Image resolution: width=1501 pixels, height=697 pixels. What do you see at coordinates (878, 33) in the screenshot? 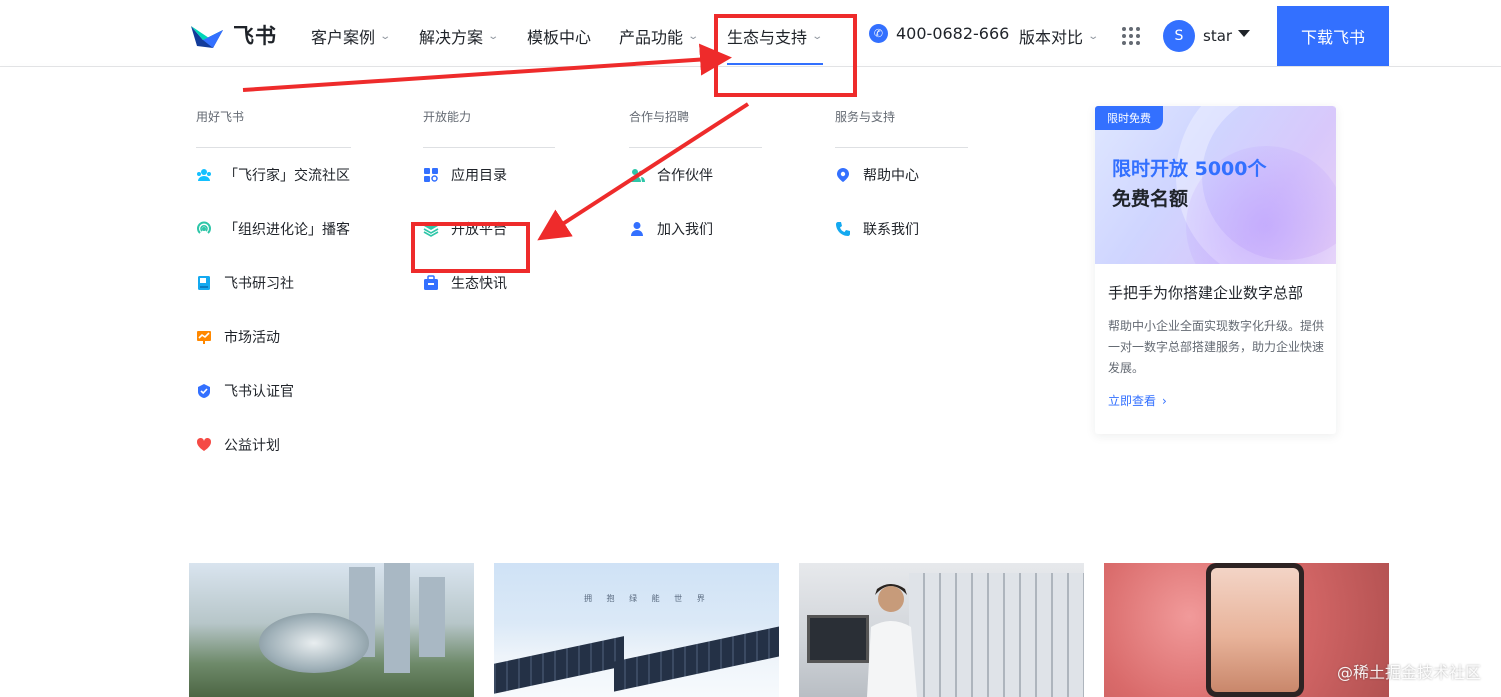
I see `phone-icon: ✆` at bounding box center [878, 33].